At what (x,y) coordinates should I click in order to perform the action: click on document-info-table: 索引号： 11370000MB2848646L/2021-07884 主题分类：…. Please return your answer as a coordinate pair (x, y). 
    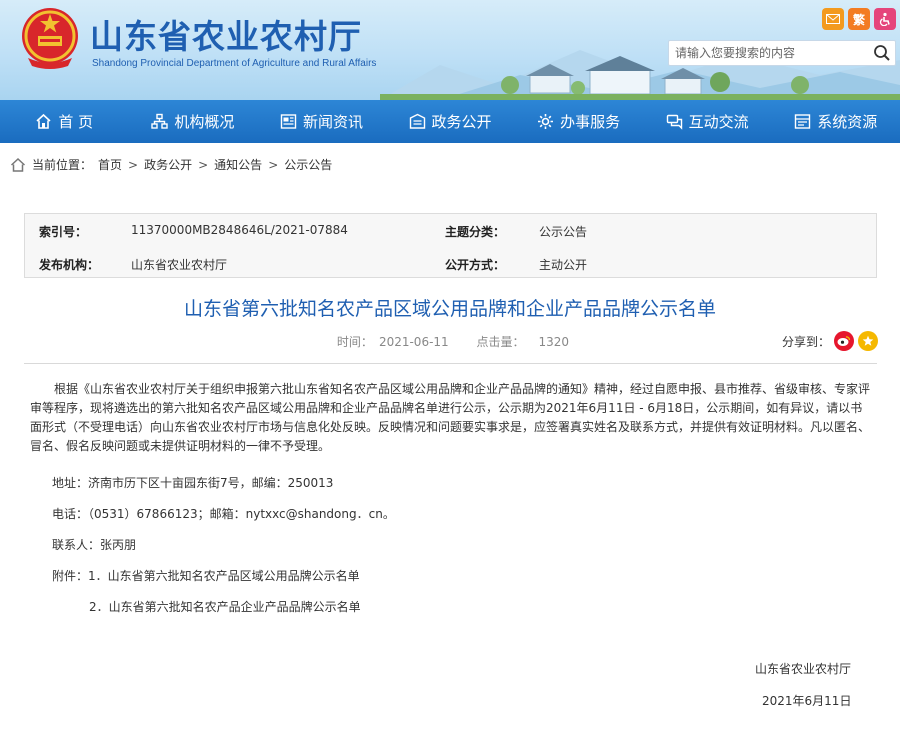
    Looking at the image, I should click on (450, 245).